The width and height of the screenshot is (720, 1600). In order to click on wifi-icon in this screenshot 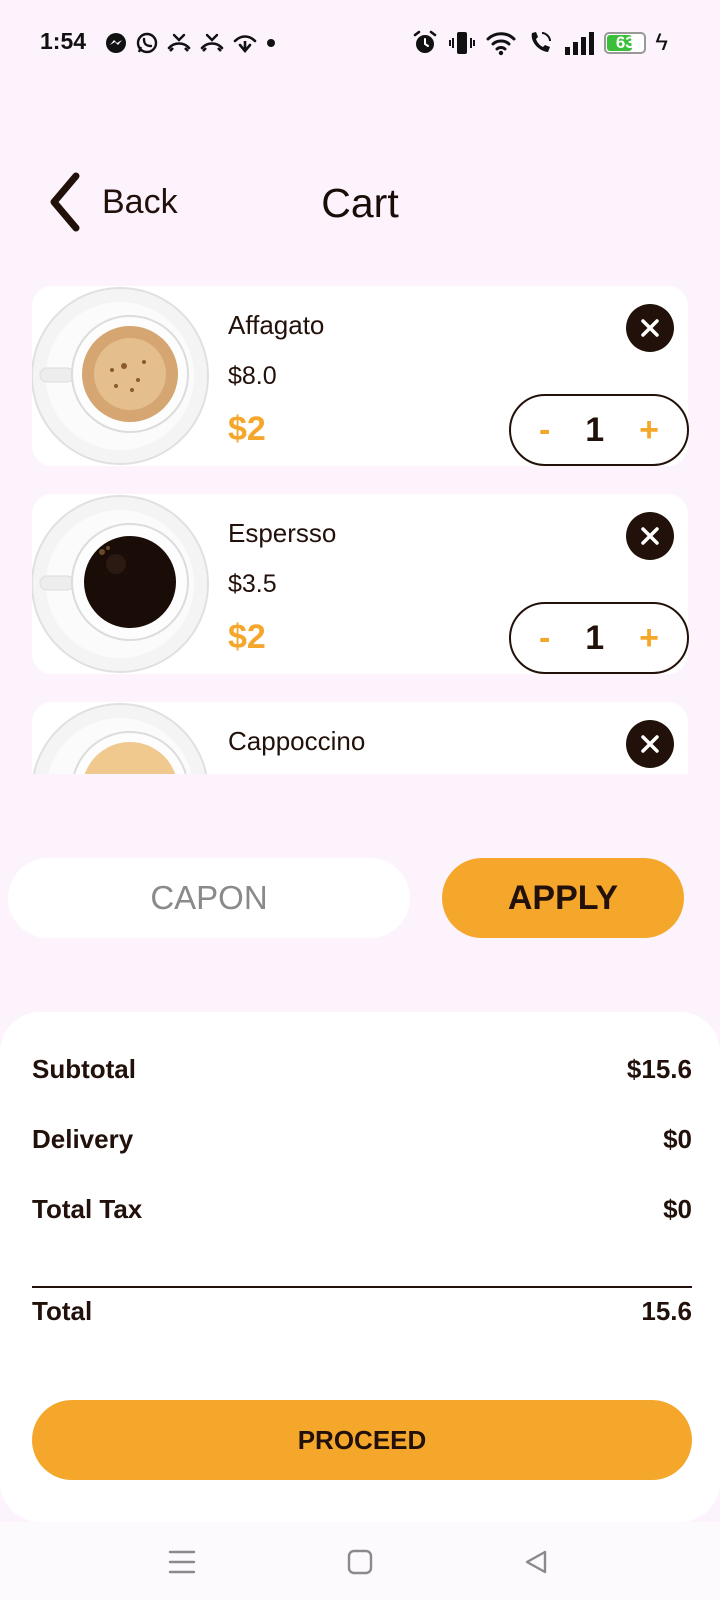, I will do `click(501, 44)`.